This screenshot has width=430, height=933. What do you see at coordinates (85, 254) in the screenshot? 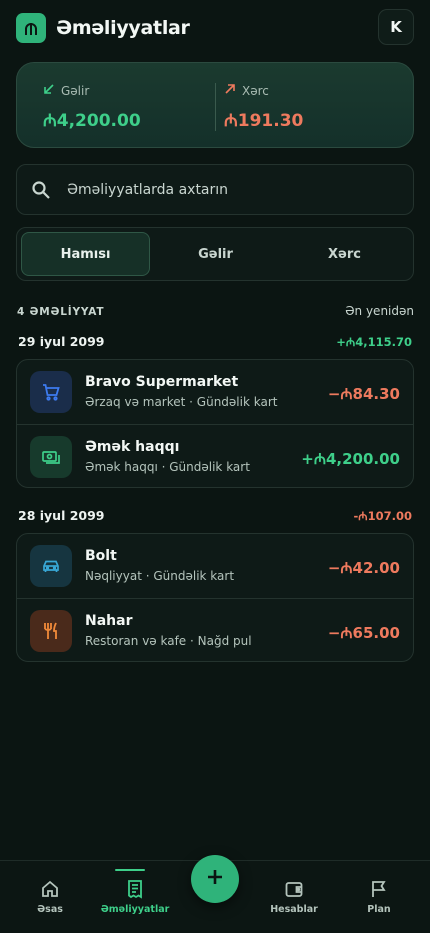
I see `tab-all: Hamısı` at bounding box center [85, 254].